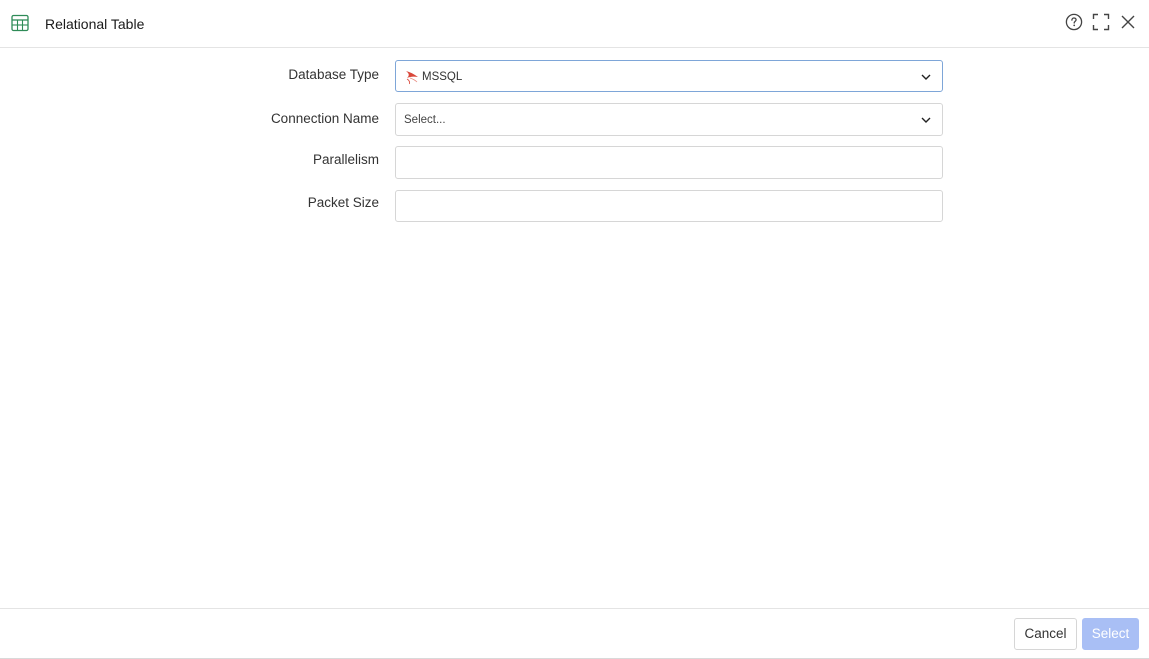  Describe the element at coordinates (345, 159) in the screenshot. I see `parallelism-label: Parallelism` at that location.